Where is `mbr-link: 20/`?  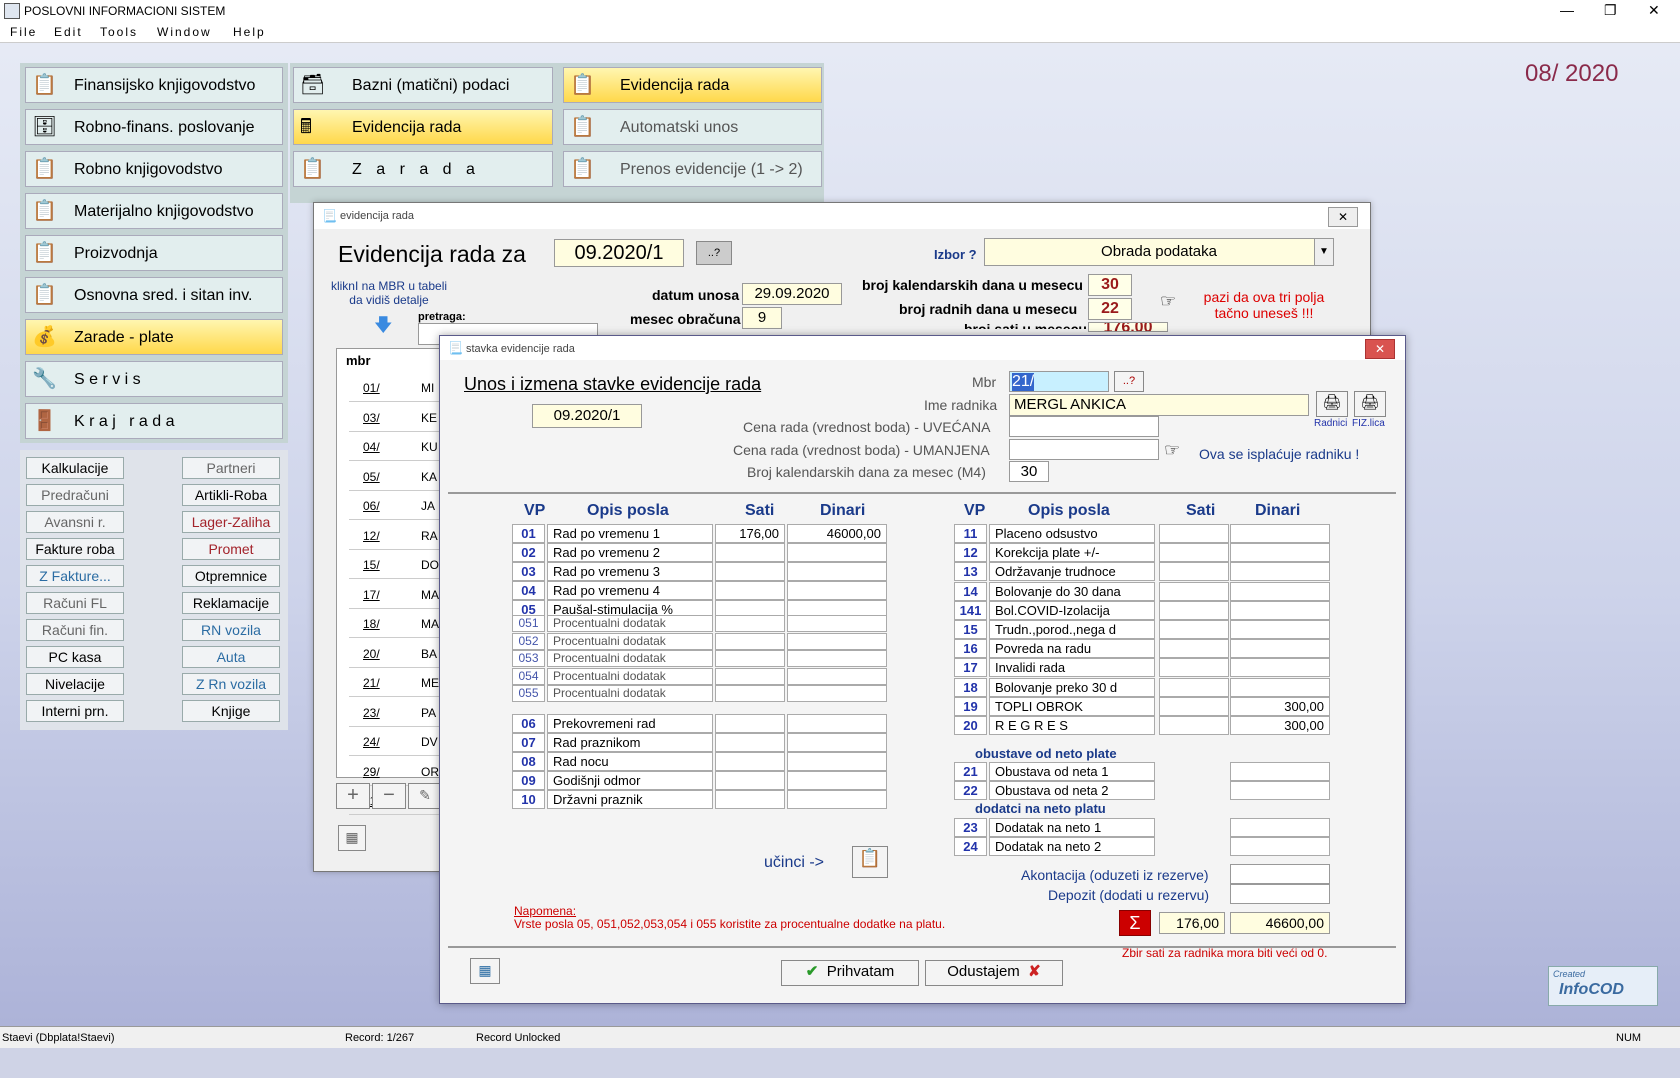
mbr-link: 20/ is located at coordinates (371, 654).